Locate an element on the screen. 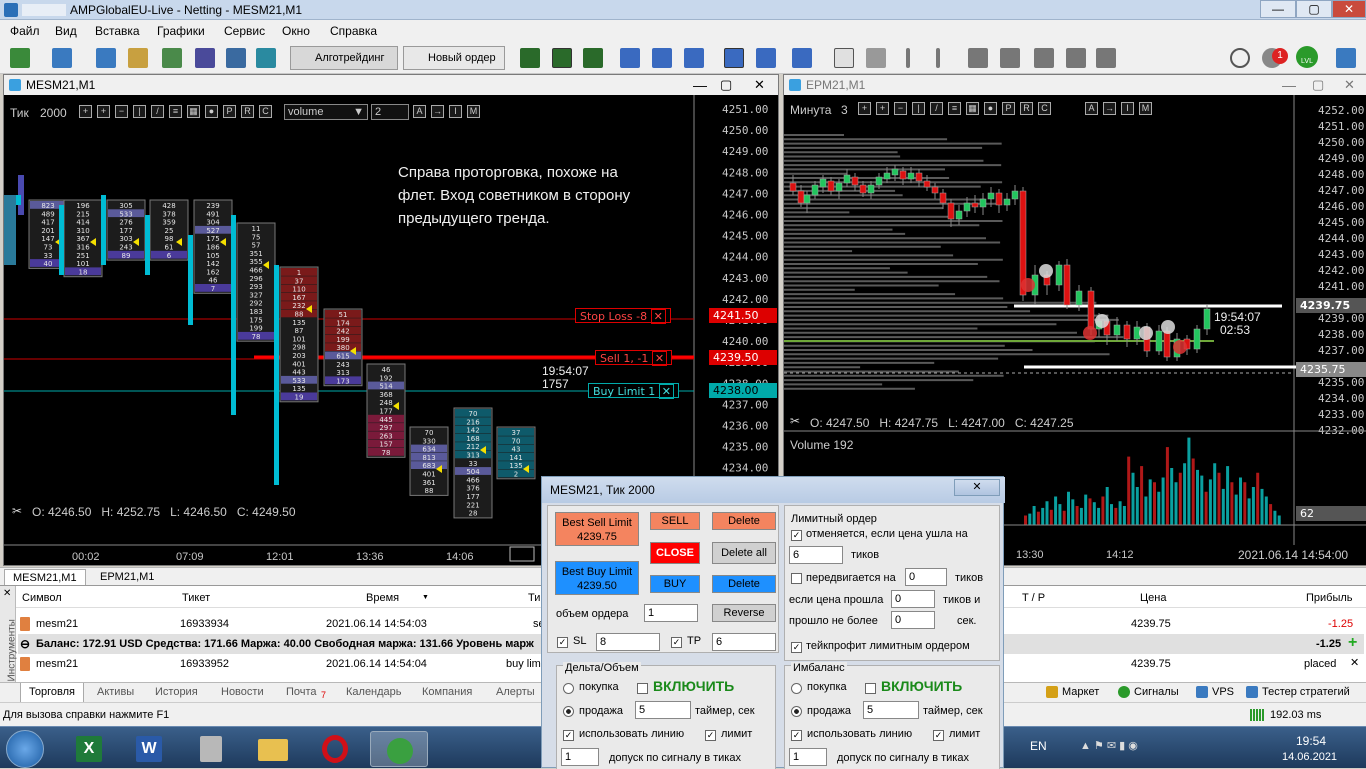  imb-sell-radio is located at coordinates (796, 711).